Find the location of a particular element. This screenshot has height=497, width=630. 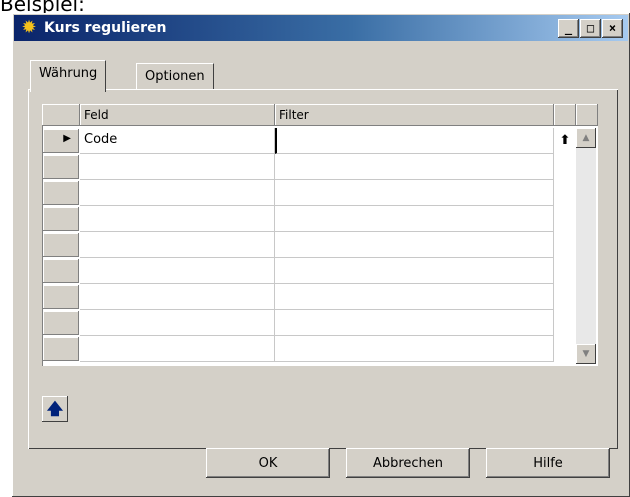

maximize-button: □ is located at coordinates (590, 28).